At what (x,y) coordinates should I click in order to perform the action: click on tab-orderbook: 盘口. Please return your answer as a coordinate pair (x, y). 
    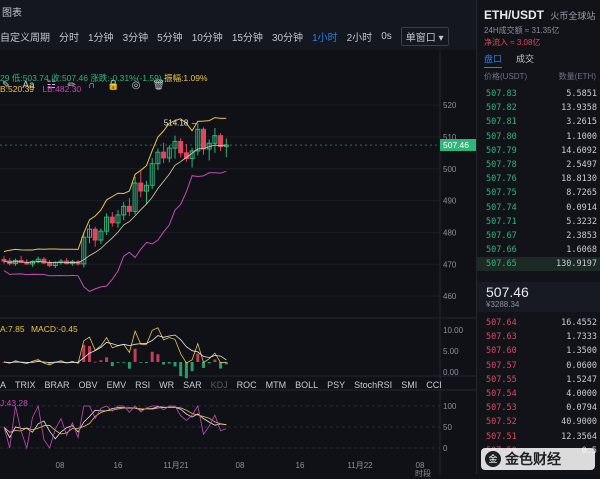
    Looking at the image, I should click on (493, 60).